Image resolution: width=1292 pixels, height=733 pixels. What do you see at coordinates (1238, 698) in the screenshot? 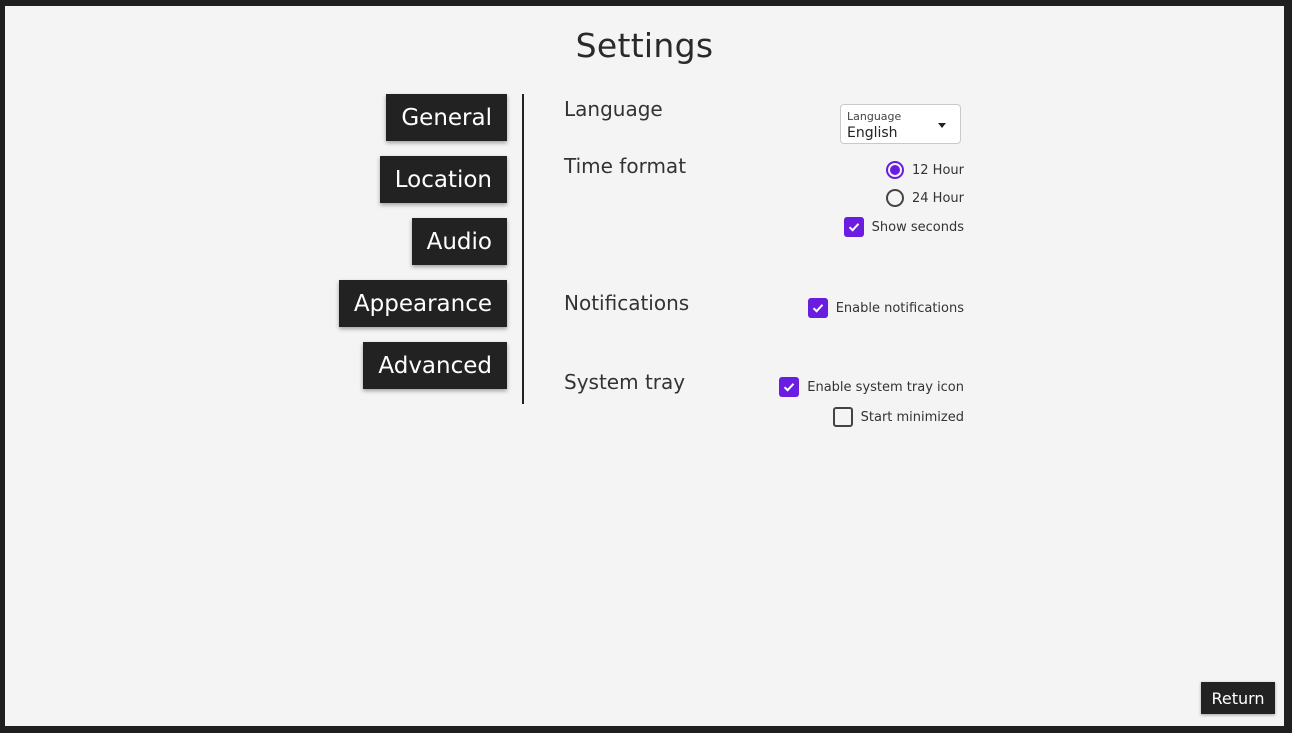
I see `return-button: Return` at bounding box center [1238, 698].